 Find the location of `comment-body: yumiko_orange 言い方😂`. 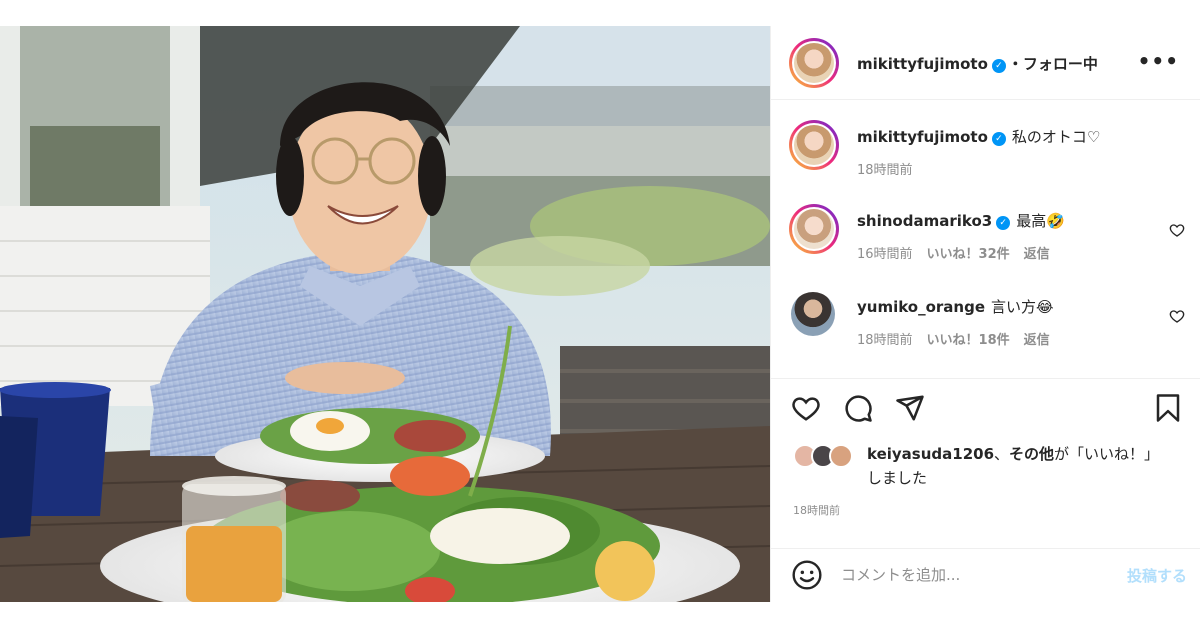

comment-body: yumiko_orange 言い方😂 is located at coordinates (955, 306).